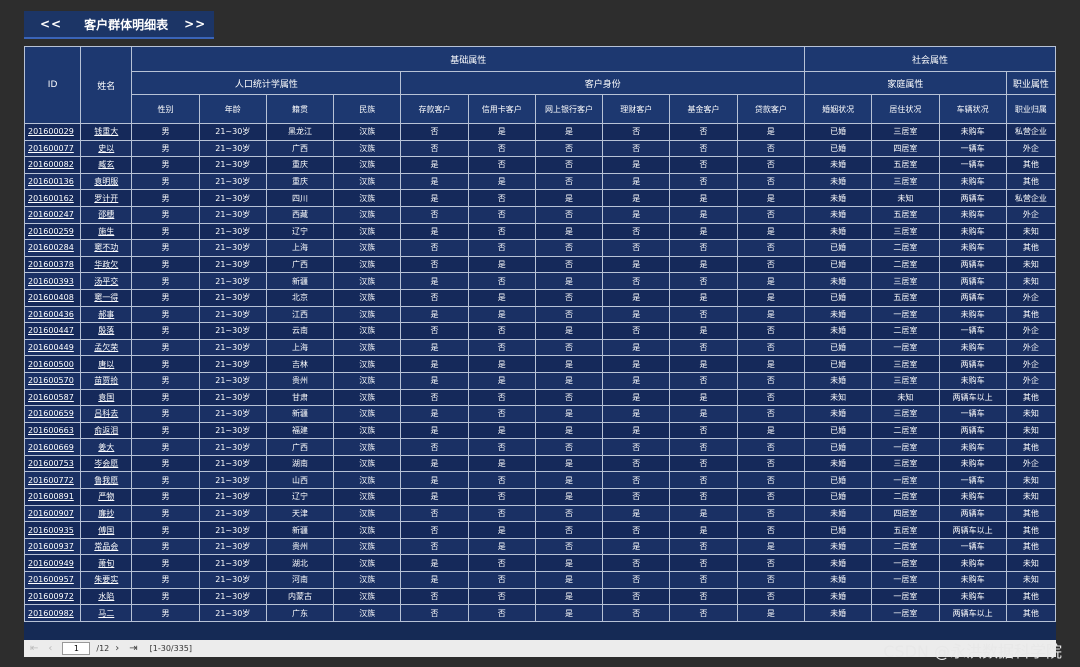 The height and width of the screenshot is (667, 1080). Describe the element at coordinates (300, 109) in the screenshot. I see `column-header: 籍贯` at that location.